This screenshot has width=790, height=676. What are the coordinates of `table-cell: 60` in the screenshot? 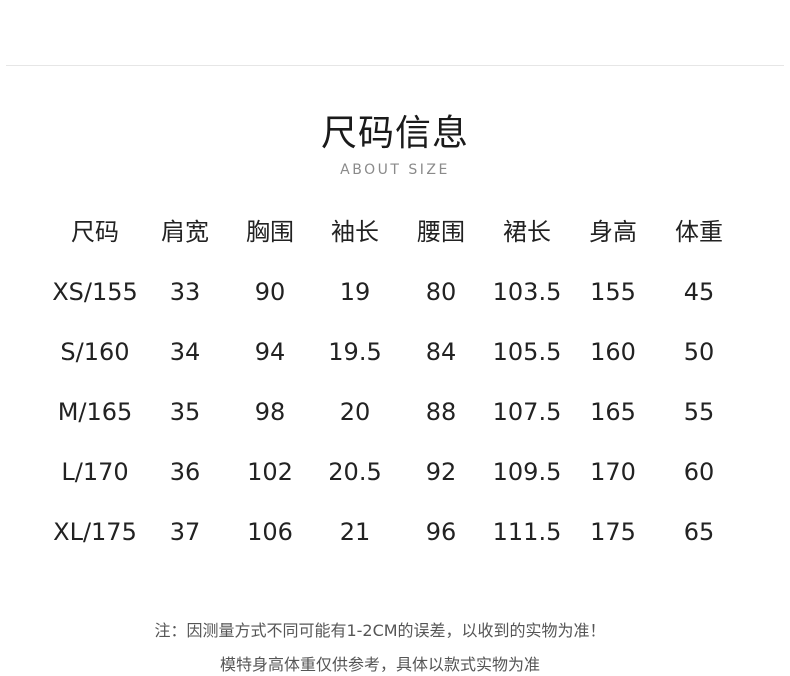 It's located at (699, 472).